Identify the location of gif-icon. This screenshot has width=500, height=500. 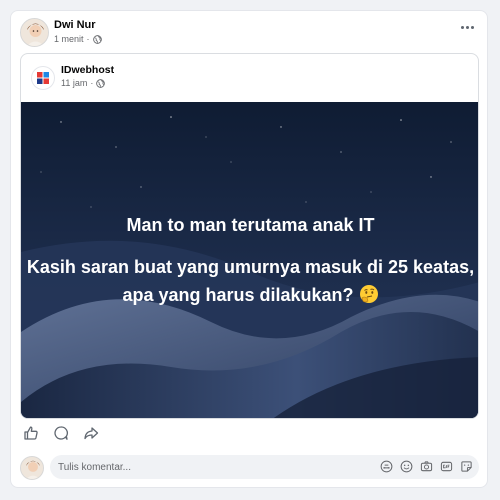
(446, 466).